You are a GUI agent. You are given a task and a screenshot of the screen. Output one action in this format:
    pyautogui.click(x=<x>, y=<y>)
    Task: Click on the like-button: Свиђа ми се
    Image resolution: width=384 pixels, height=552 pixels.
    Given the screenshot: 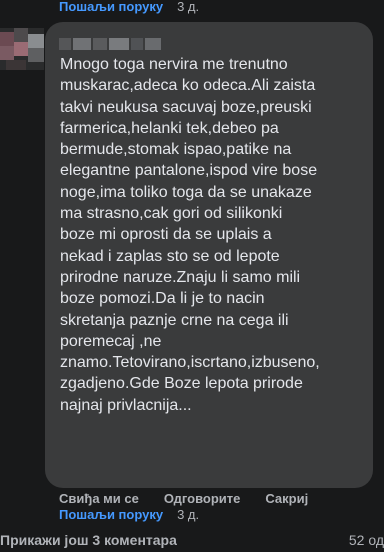 What is the action you would take?
    pyautogui.click(x=99, y=498)
    